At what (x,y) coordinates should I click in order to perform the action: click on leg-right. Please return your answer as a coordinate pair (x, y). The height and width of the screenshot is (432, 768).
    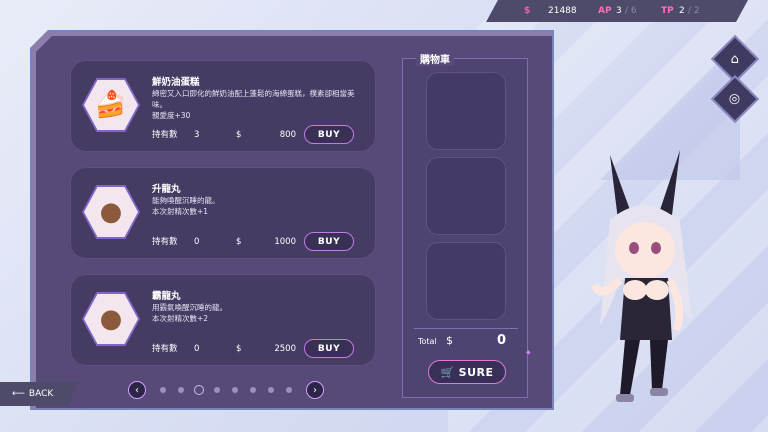
    Looking at the image, I should click on (659, 365).